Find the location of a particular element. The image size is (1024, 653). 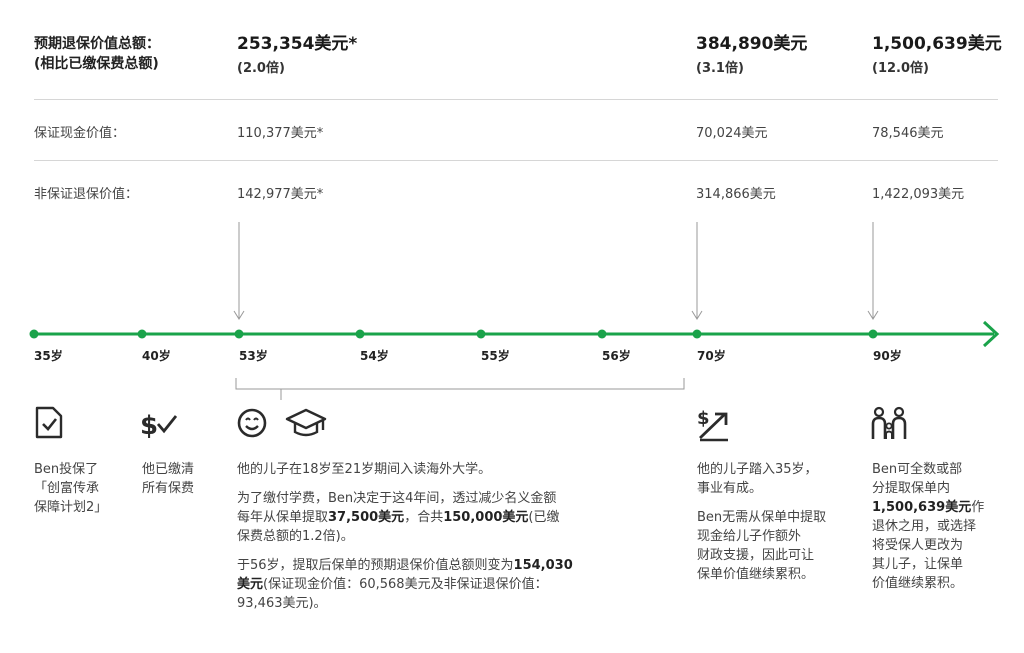

dollar-check-icon: $ is located at coordinates (159, 425).